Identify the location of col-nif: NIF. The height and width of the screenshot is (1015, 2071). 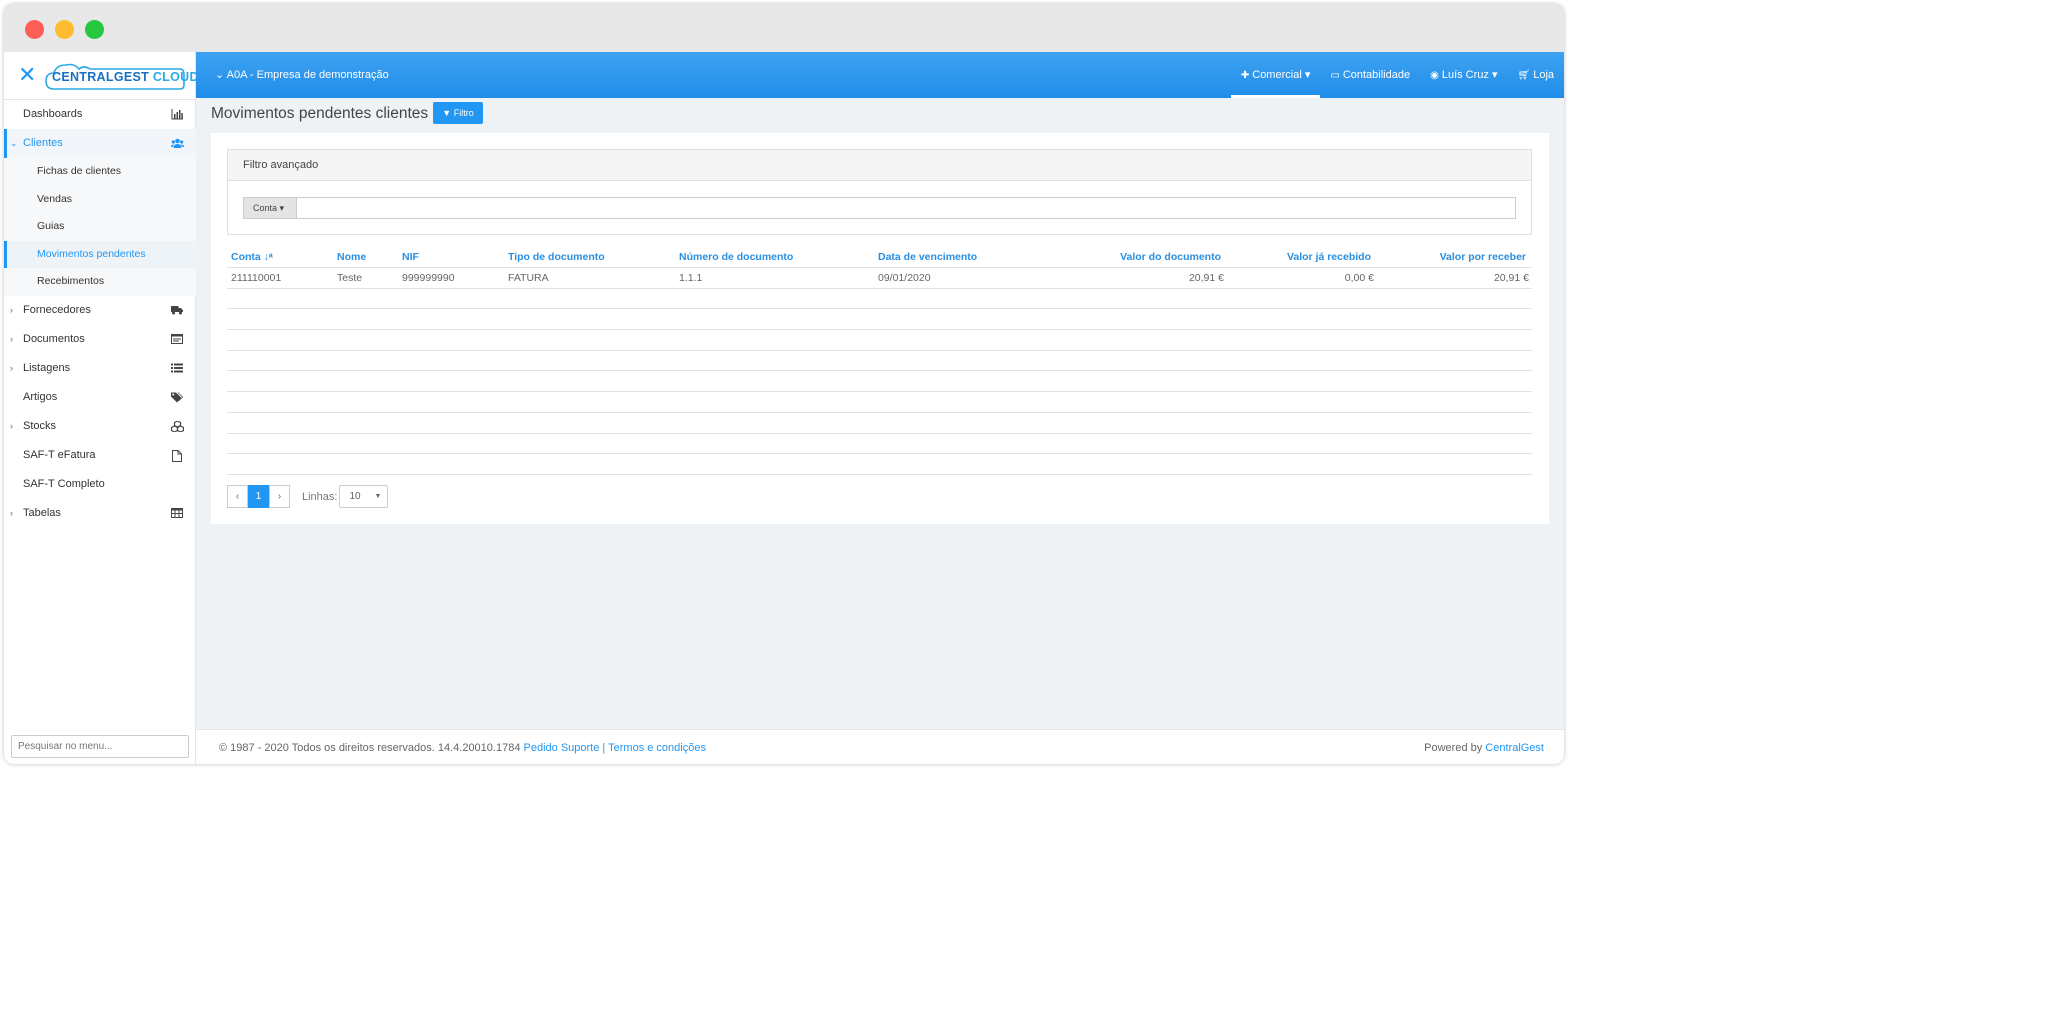
(410, 257).